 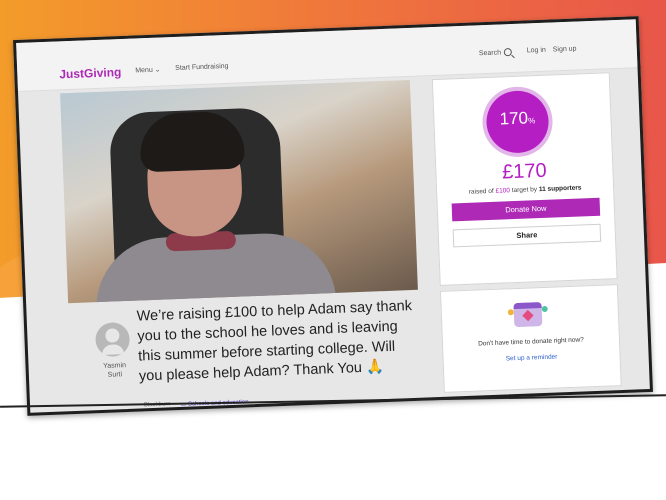 I want to click on calendar-icon, so click(x=527, y=313).